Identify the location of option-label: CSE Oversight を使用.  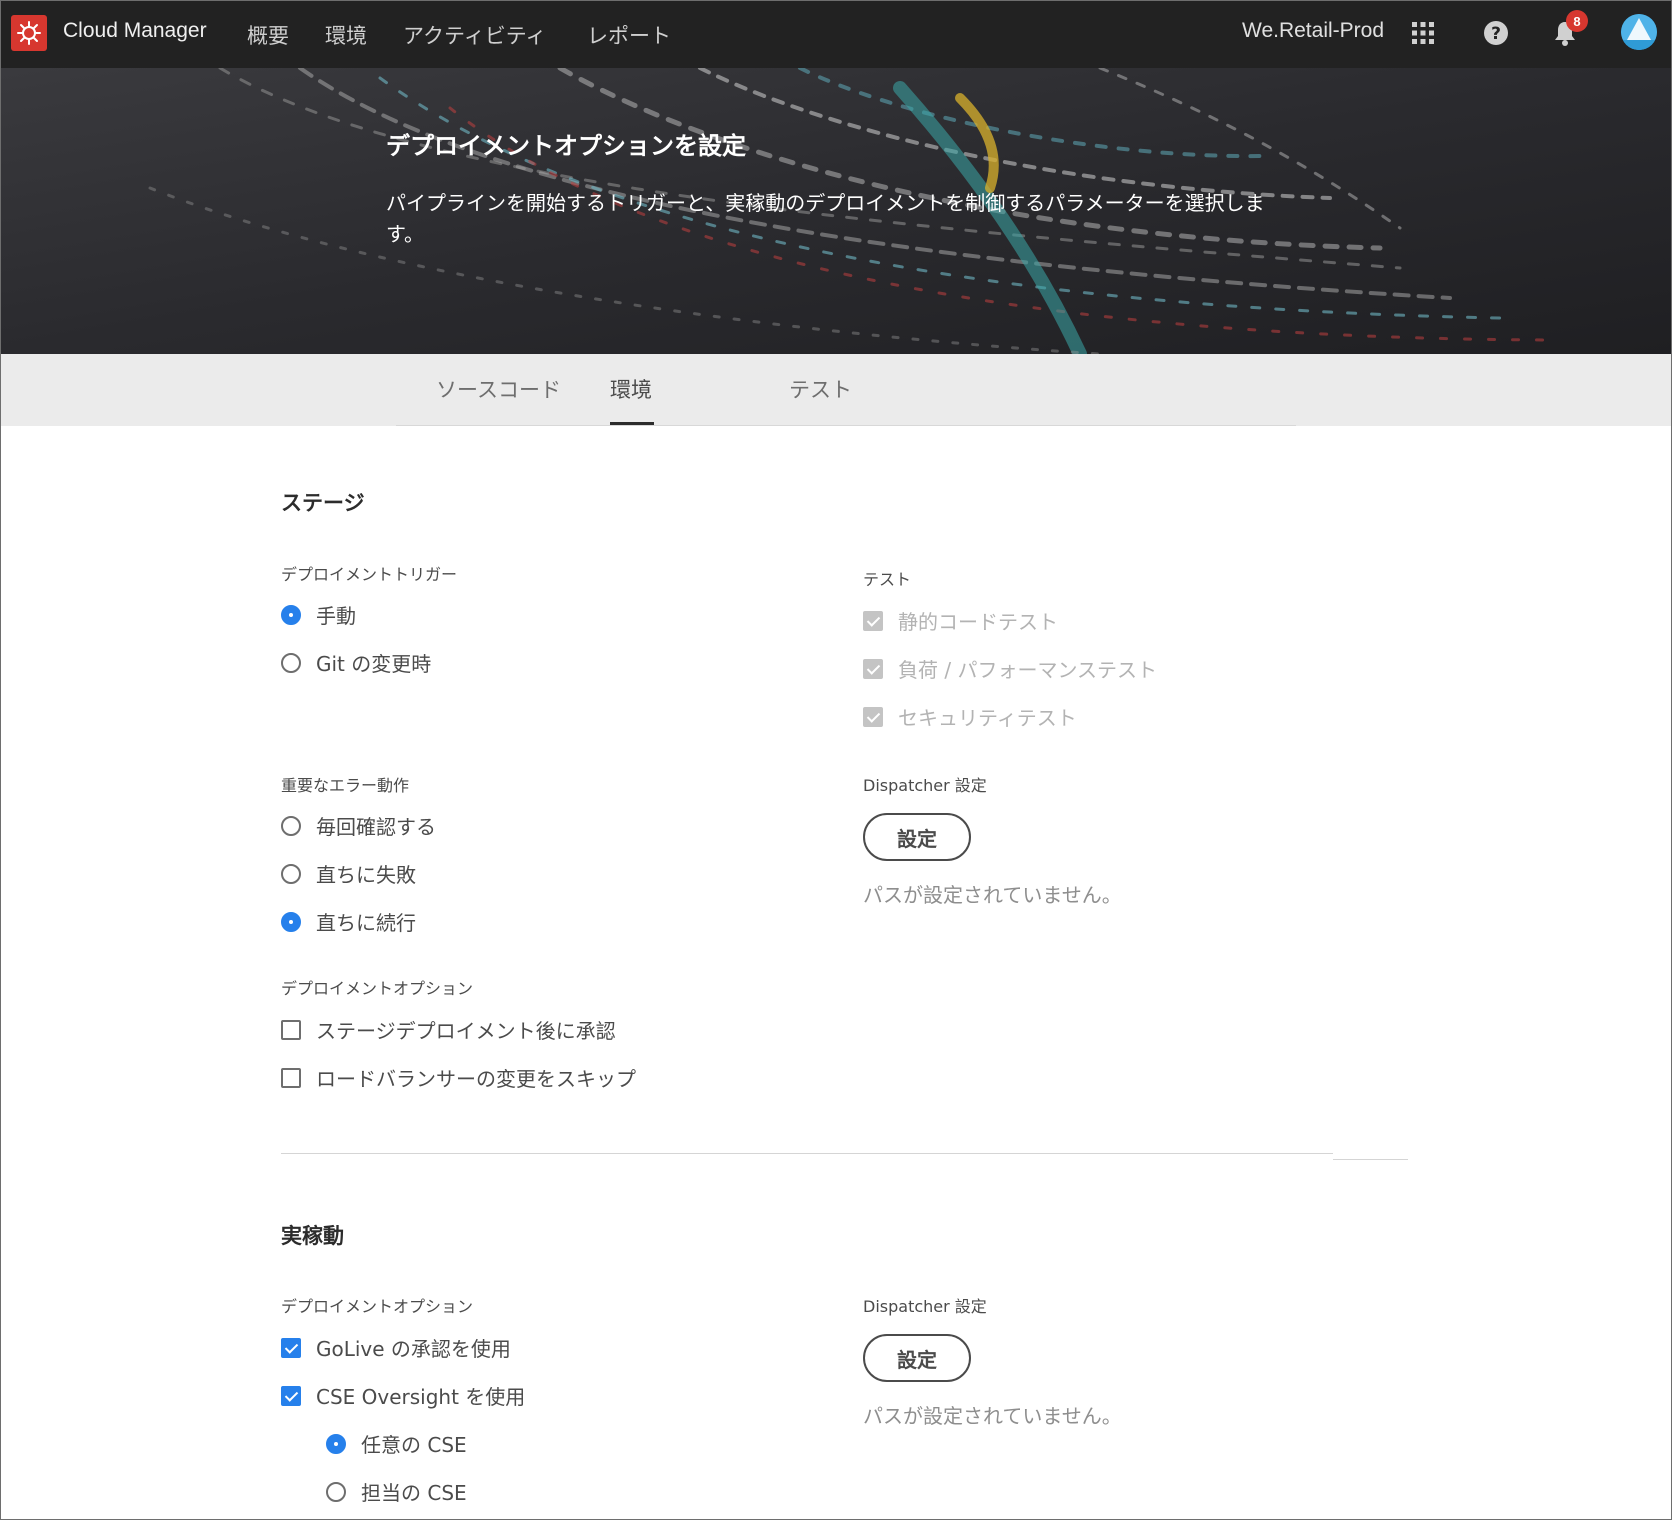
(421, 1397).